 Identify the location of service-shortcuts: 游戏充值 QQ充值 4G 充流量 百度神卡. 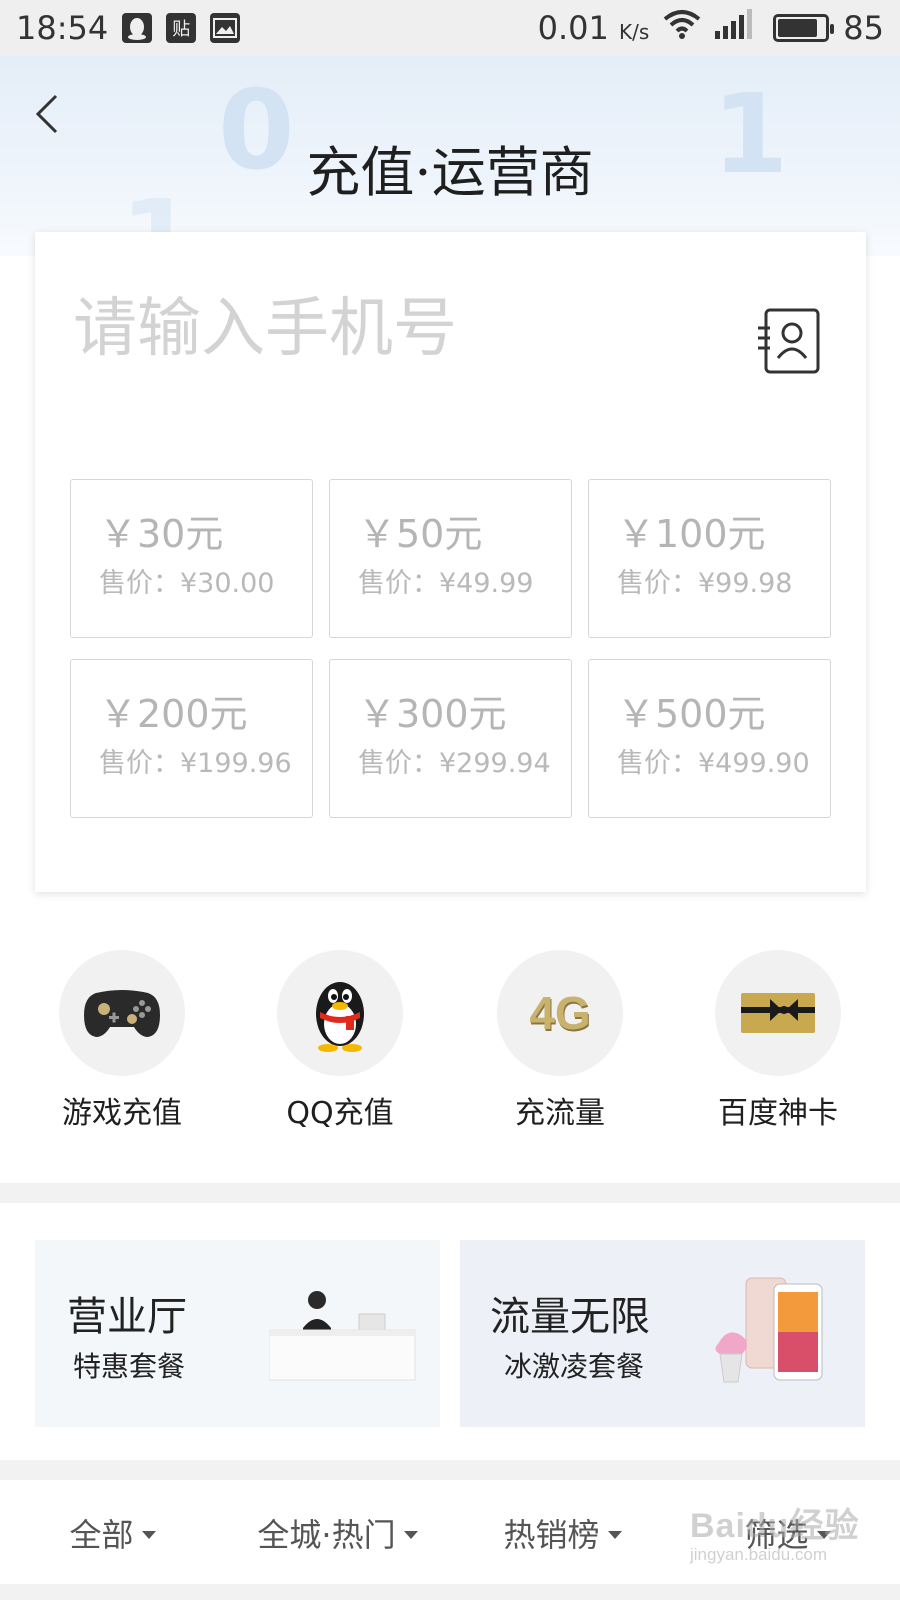
(450, 1041).